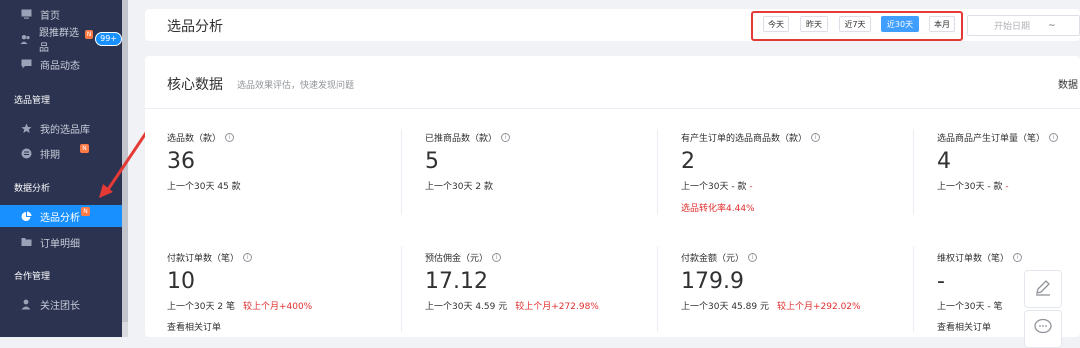 Image resolution: width=1080 pixels, height=348 pixels. I want to click on metric-compare: 上一个30天 2 款, so click(459, 187).